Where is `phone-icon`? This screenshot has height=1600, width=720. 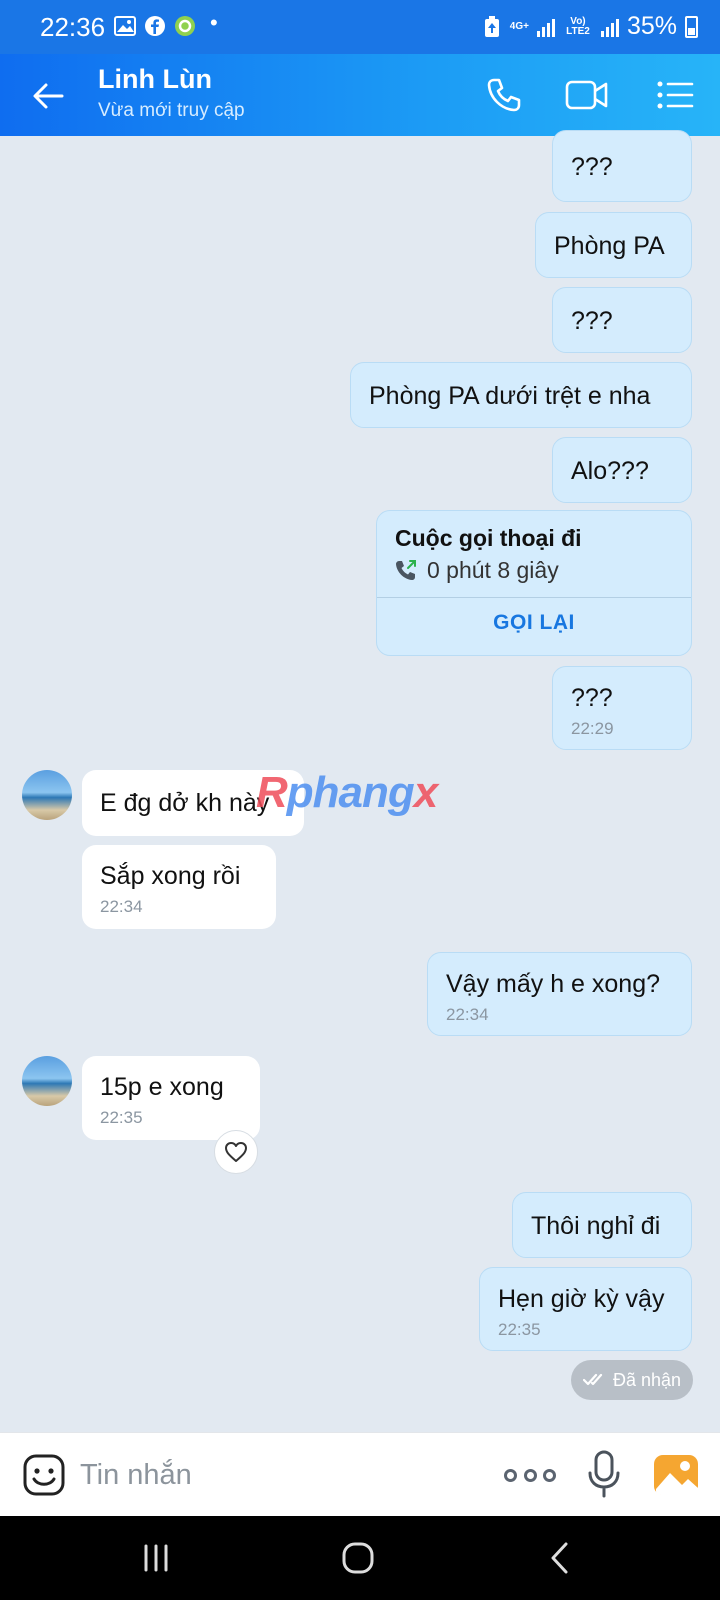
phone-icon is located at coordinates (504, 95).